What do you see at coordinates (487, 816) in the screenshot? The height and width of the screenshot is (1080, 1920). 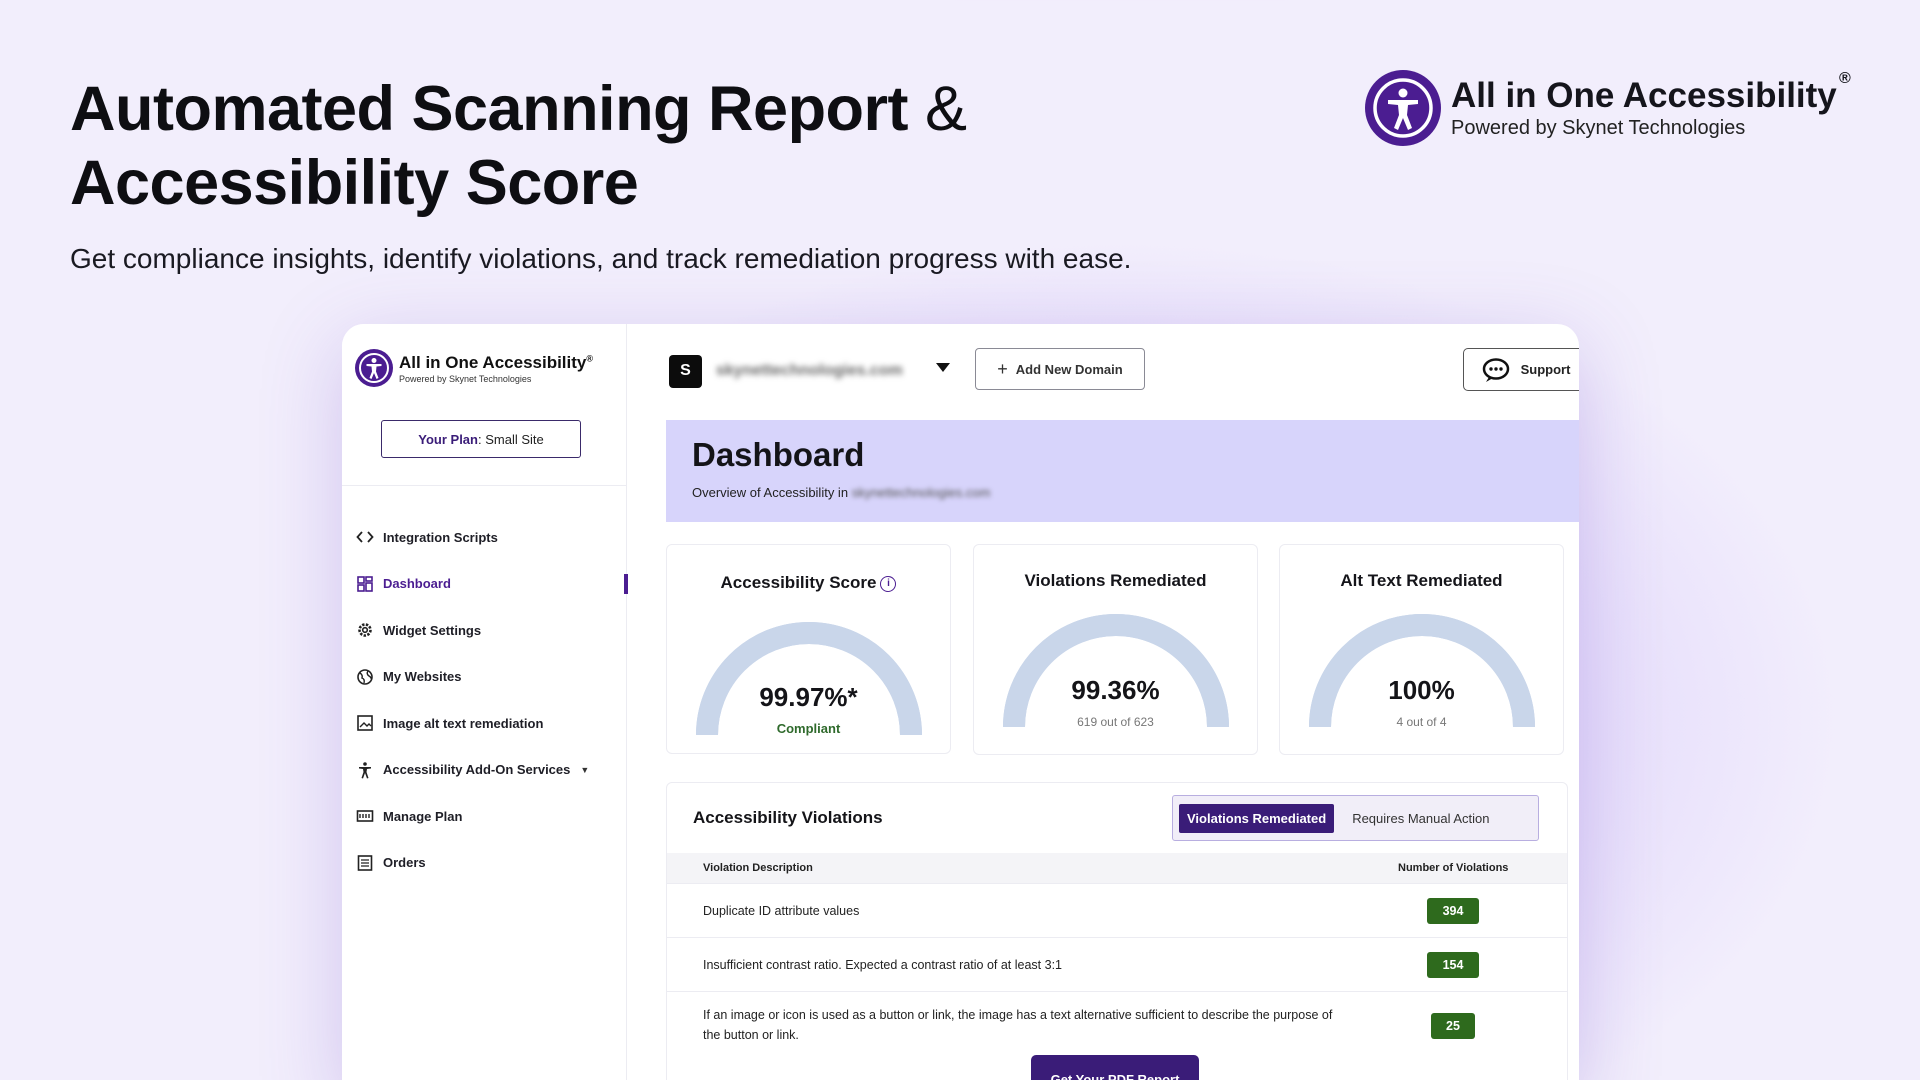 I see `sidebar-item-manage-plan: Manage Plan` at bounding box center [487, 816].